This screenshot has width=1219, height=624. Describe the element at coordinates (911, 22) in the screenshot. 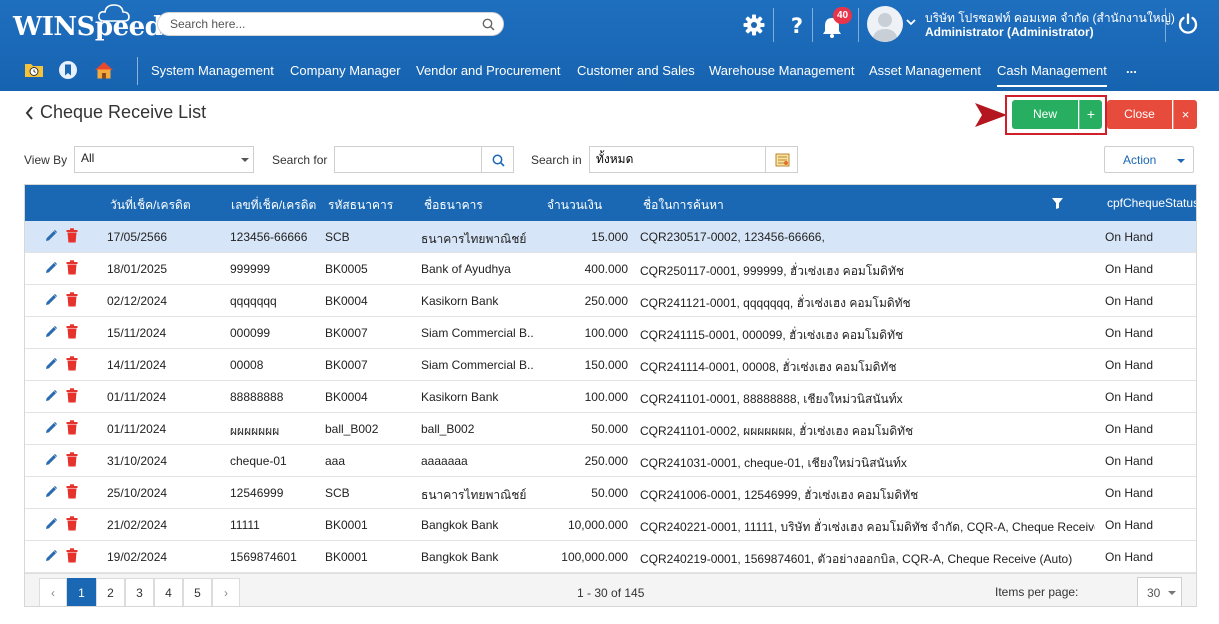

I see `chevron-down-icon` at that location.